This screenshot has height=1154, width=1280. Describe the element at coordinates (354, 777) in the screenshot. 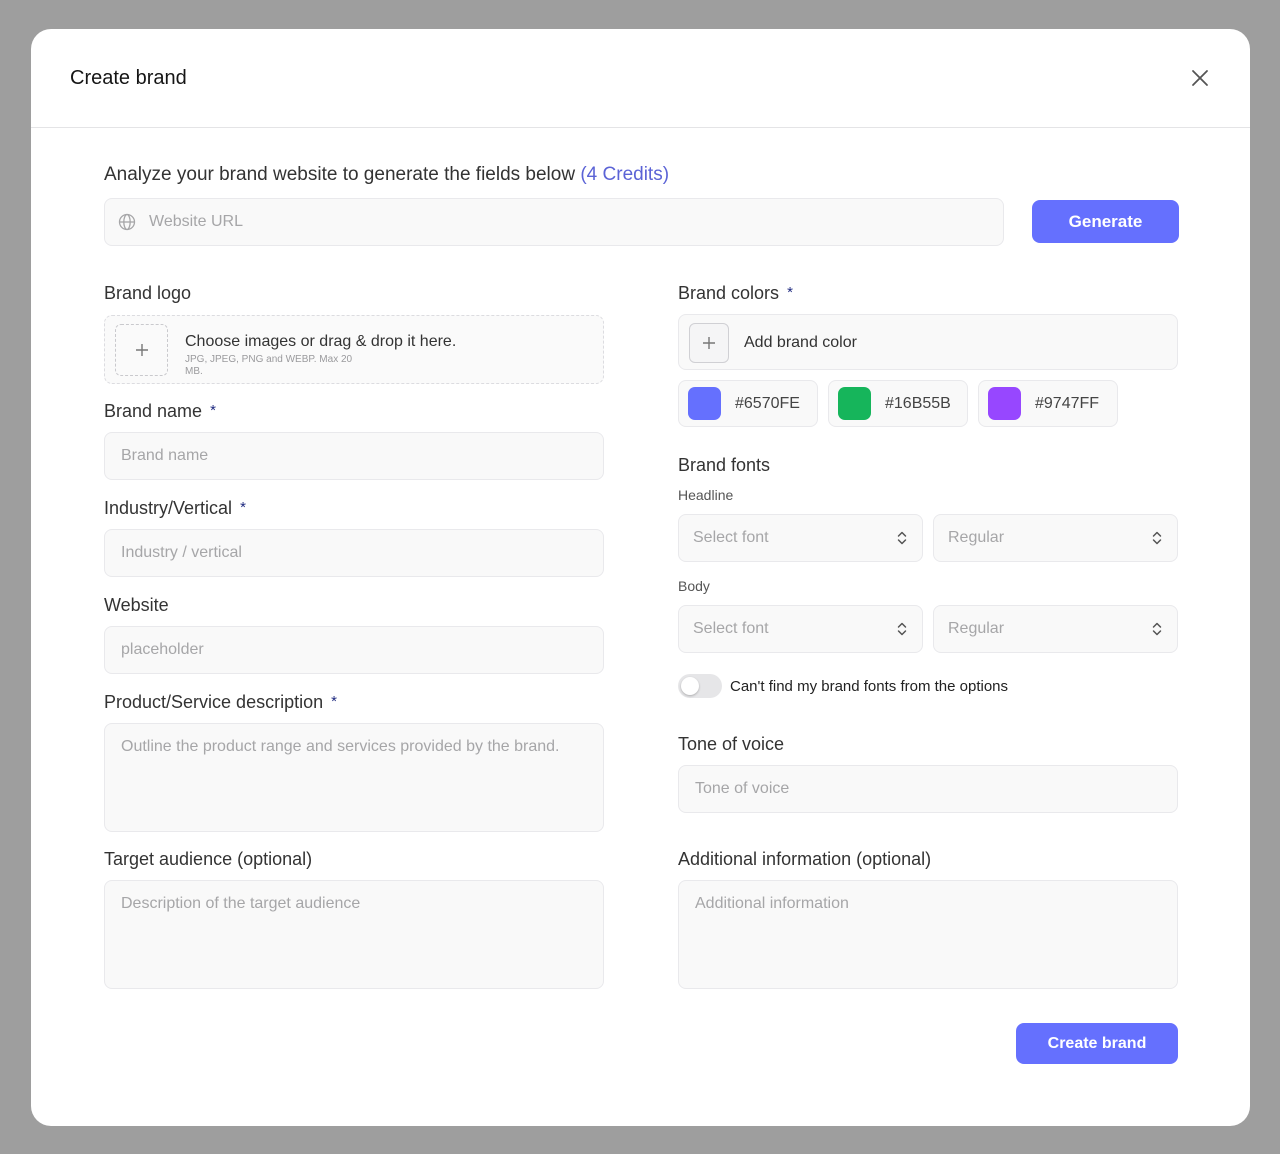

I see `description-textarea` at that location.